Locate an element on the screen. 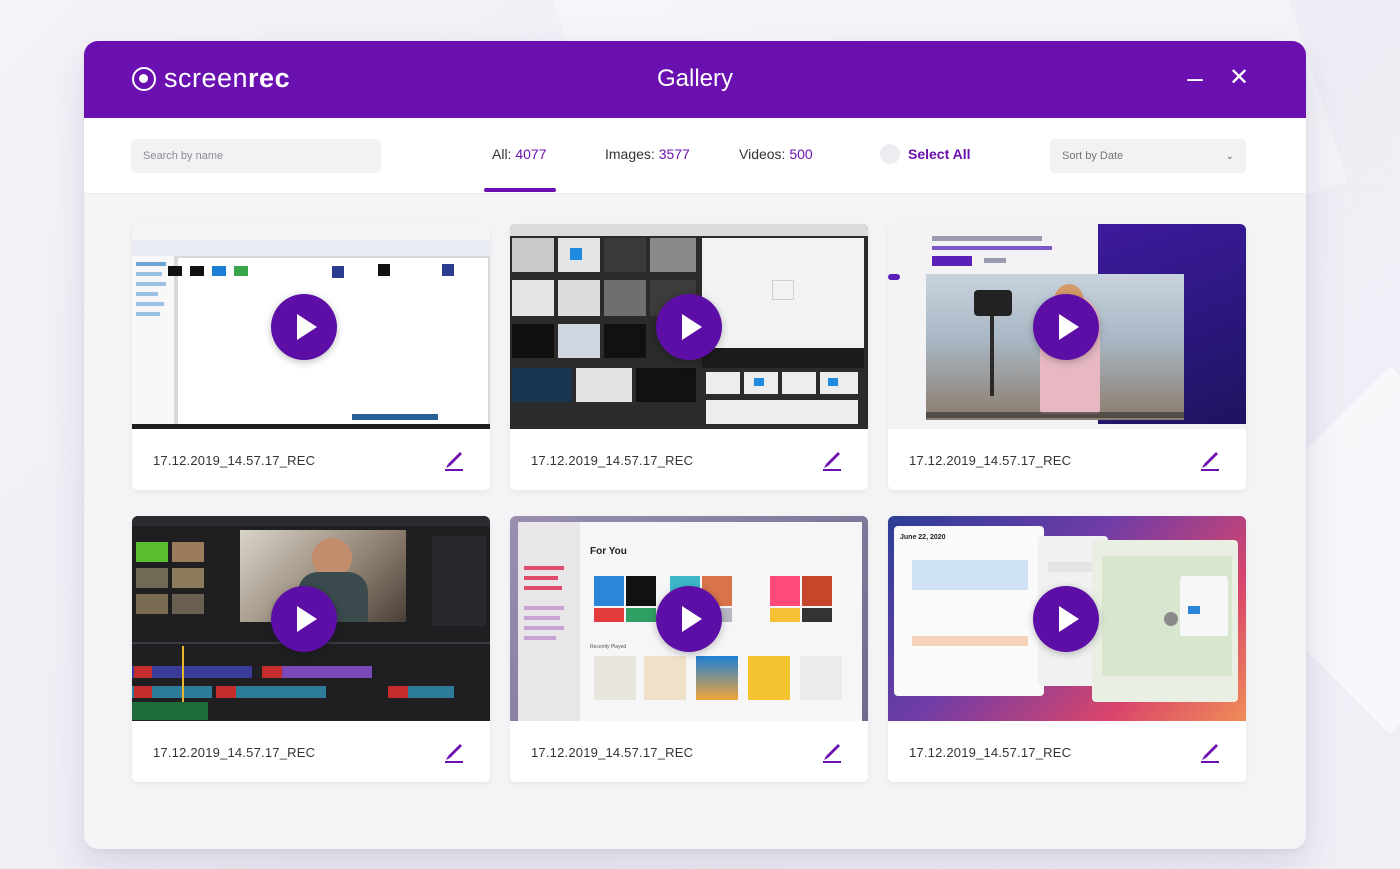  select-all-toggle: Select All is located at coordinates (925, 154).